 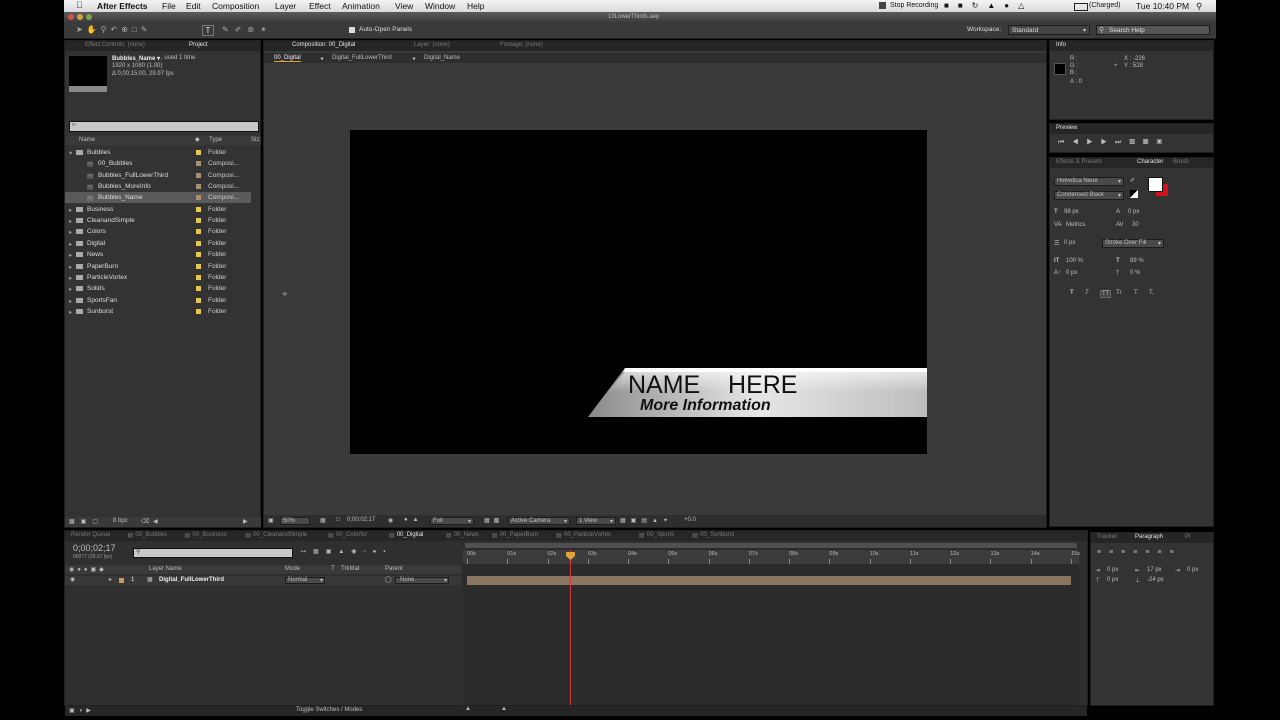 What do you see at coordinates (1162, 6) in the screenshot?
I see `menu-clock: Tue 10:40 PM` at bounding box center [1162, 6].